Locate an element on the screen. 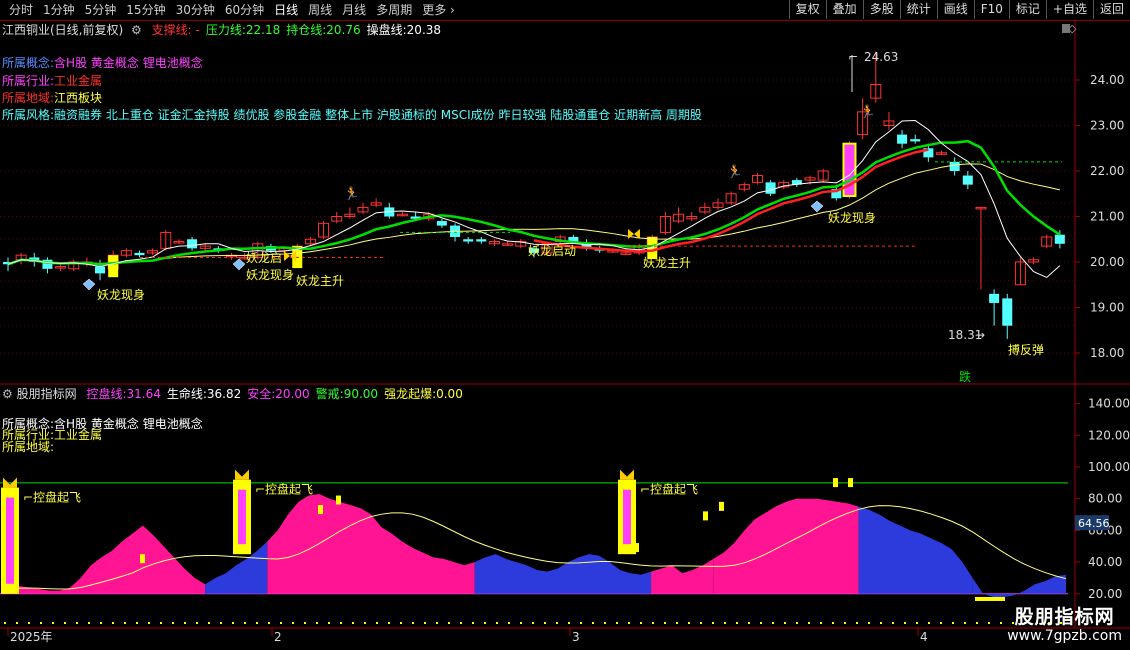  time-label: 3 is located at coordinates (576, 637).